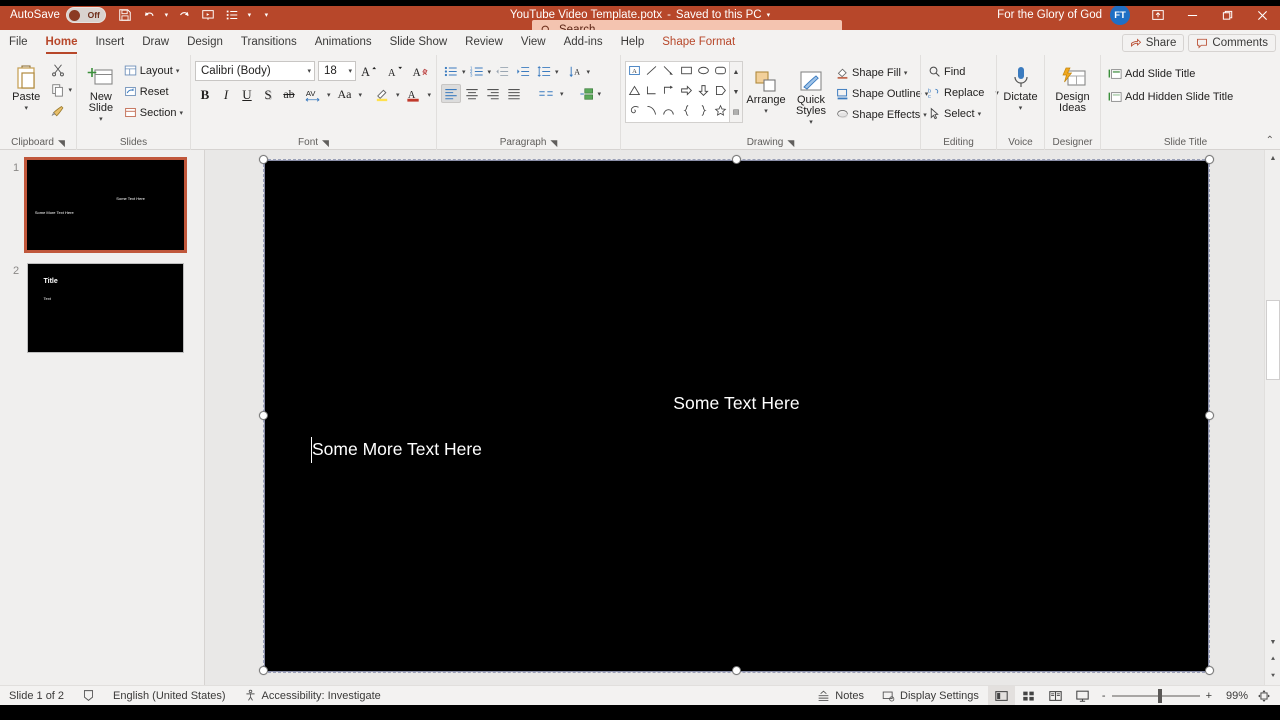 This screenshot has width=1280, height=720. What do you see at coordinates (583, 42) in the screenshot?
I see `tab-add-ins: Add-ins` at bounding box center [583, 42].